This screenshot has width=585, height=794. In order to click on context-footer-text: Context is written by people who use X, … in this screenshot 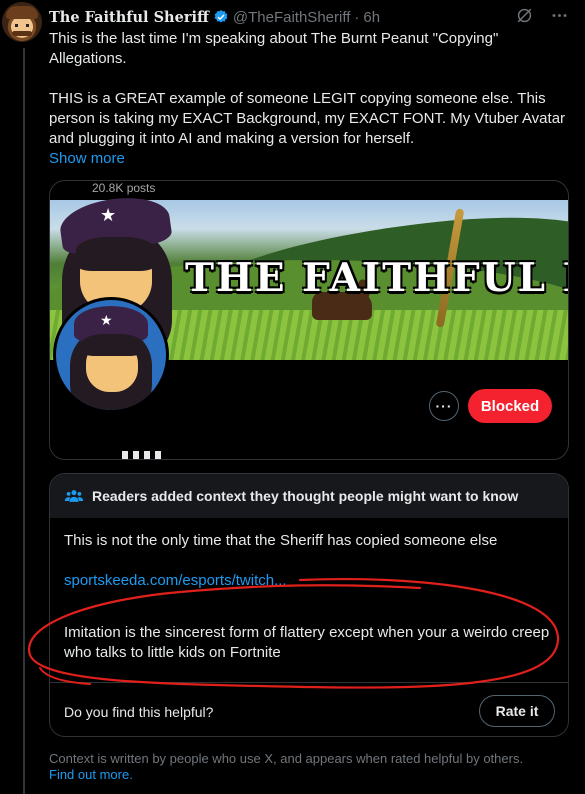, I will do `click(286, 758)`.